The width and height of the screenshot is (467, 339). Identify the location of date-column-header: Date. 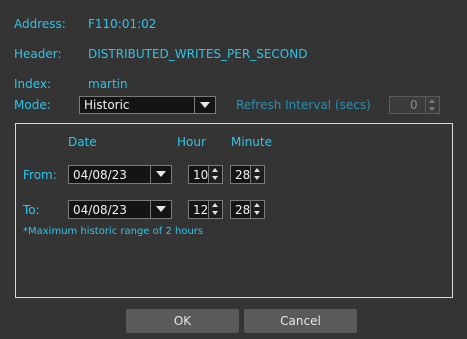
(82, 142).